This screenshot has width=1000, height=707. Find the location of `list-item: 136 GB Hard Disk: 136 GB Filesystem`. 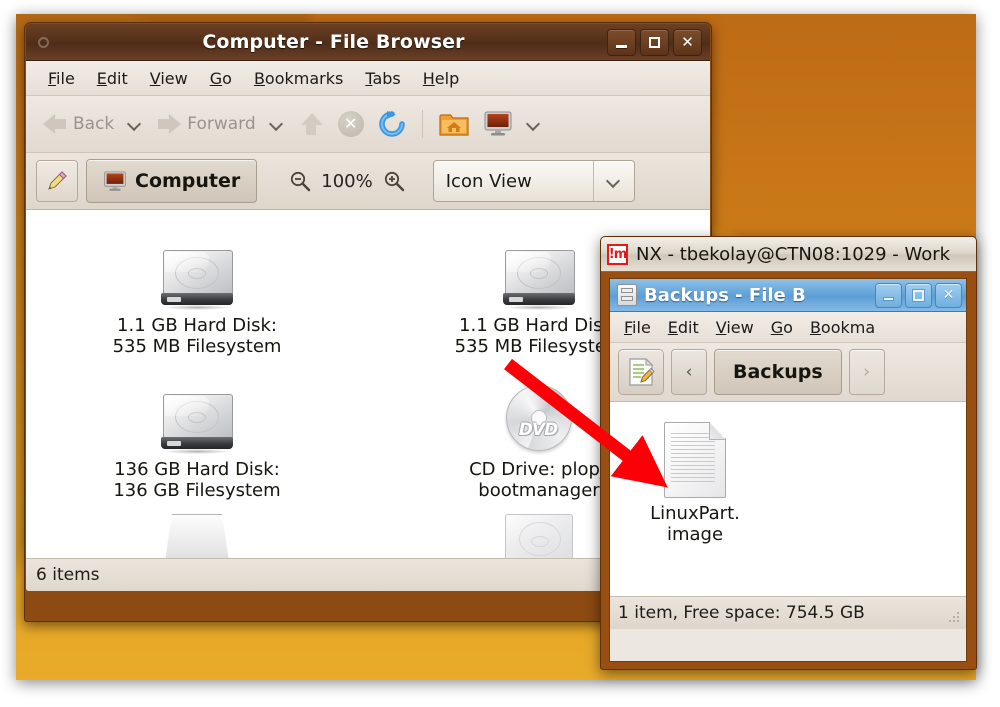

list-item: 136 GB Hard Disk: 136 GB Filesystem is located at coordinates (197, 442).